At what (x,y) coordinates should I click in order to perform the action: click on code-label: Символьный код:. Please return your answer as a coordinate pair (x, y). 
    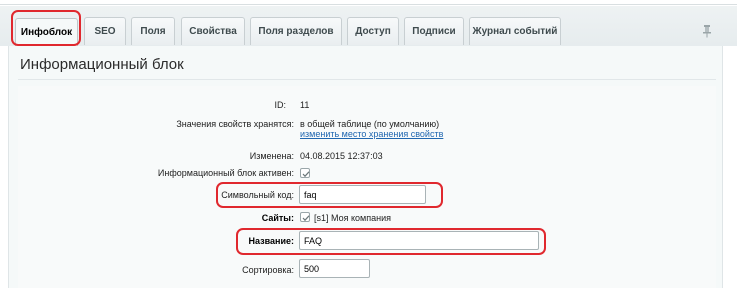
    Looking at the image, I should click on (257, 195).